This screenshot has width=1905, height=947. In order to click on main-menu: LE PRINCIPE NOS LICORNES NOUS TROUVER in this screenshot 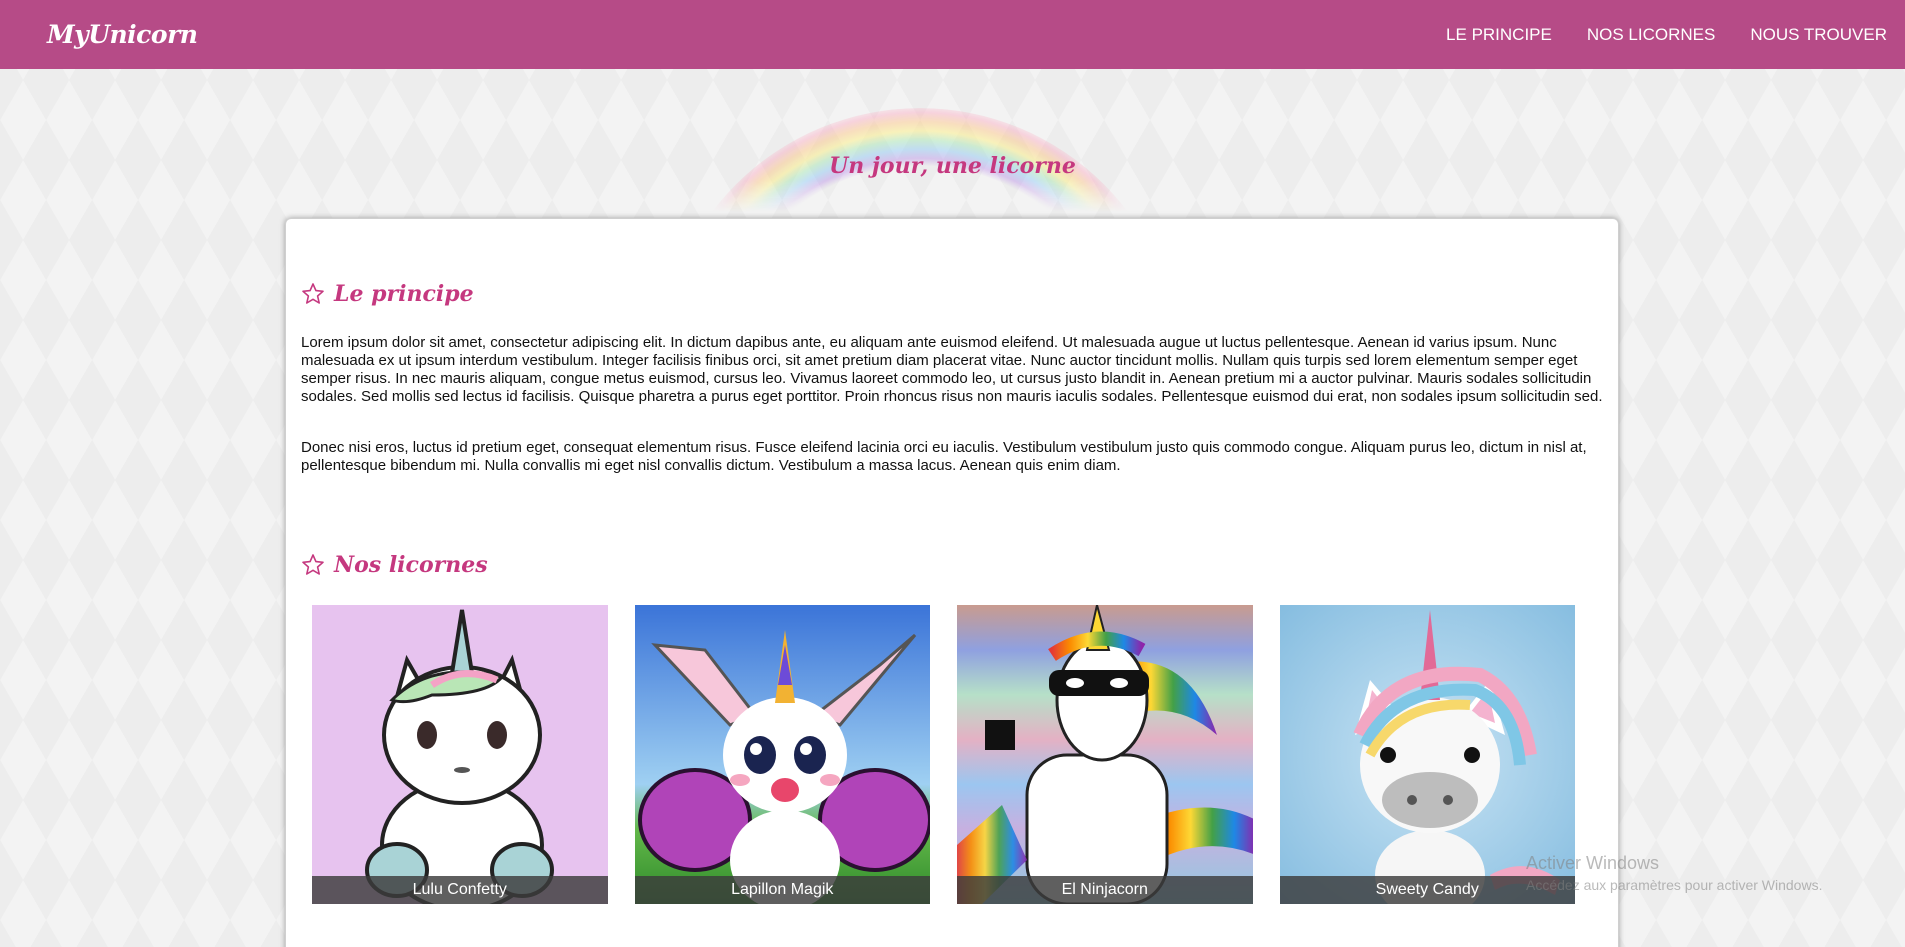, I will do `click(1649, 35)`.